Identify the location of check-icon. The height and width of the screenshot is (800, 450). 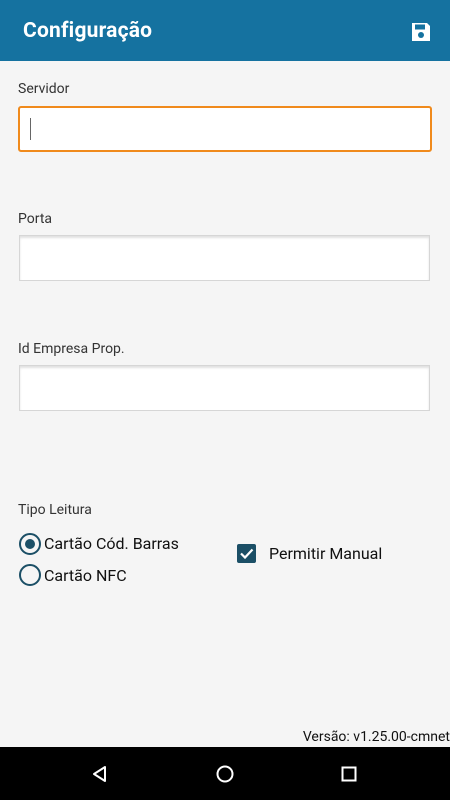
(247, 554).